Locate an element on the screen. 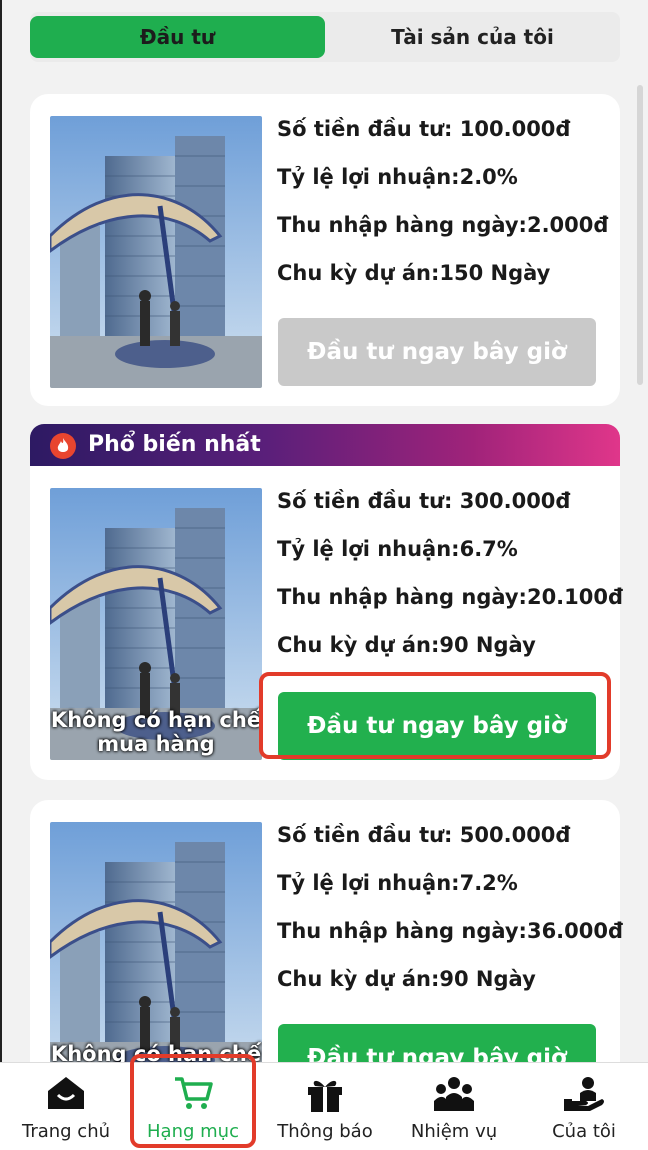  tab-invest: Đầu tư is located at coordinates (177, 37).